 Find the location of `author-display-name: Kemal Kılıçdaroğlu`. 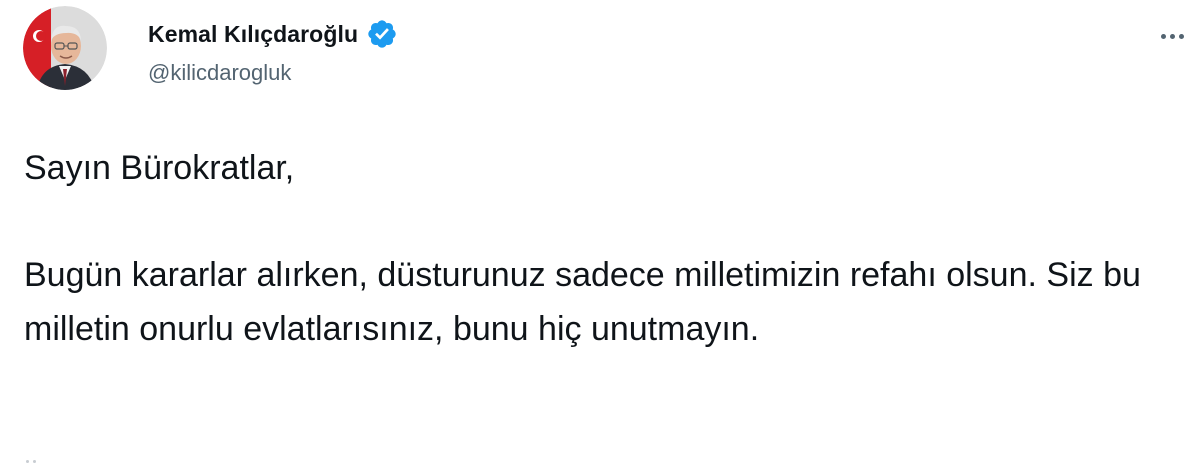

author-display-name: Kemal Kılıçdaroğlu is located at coordinates (253, 34).